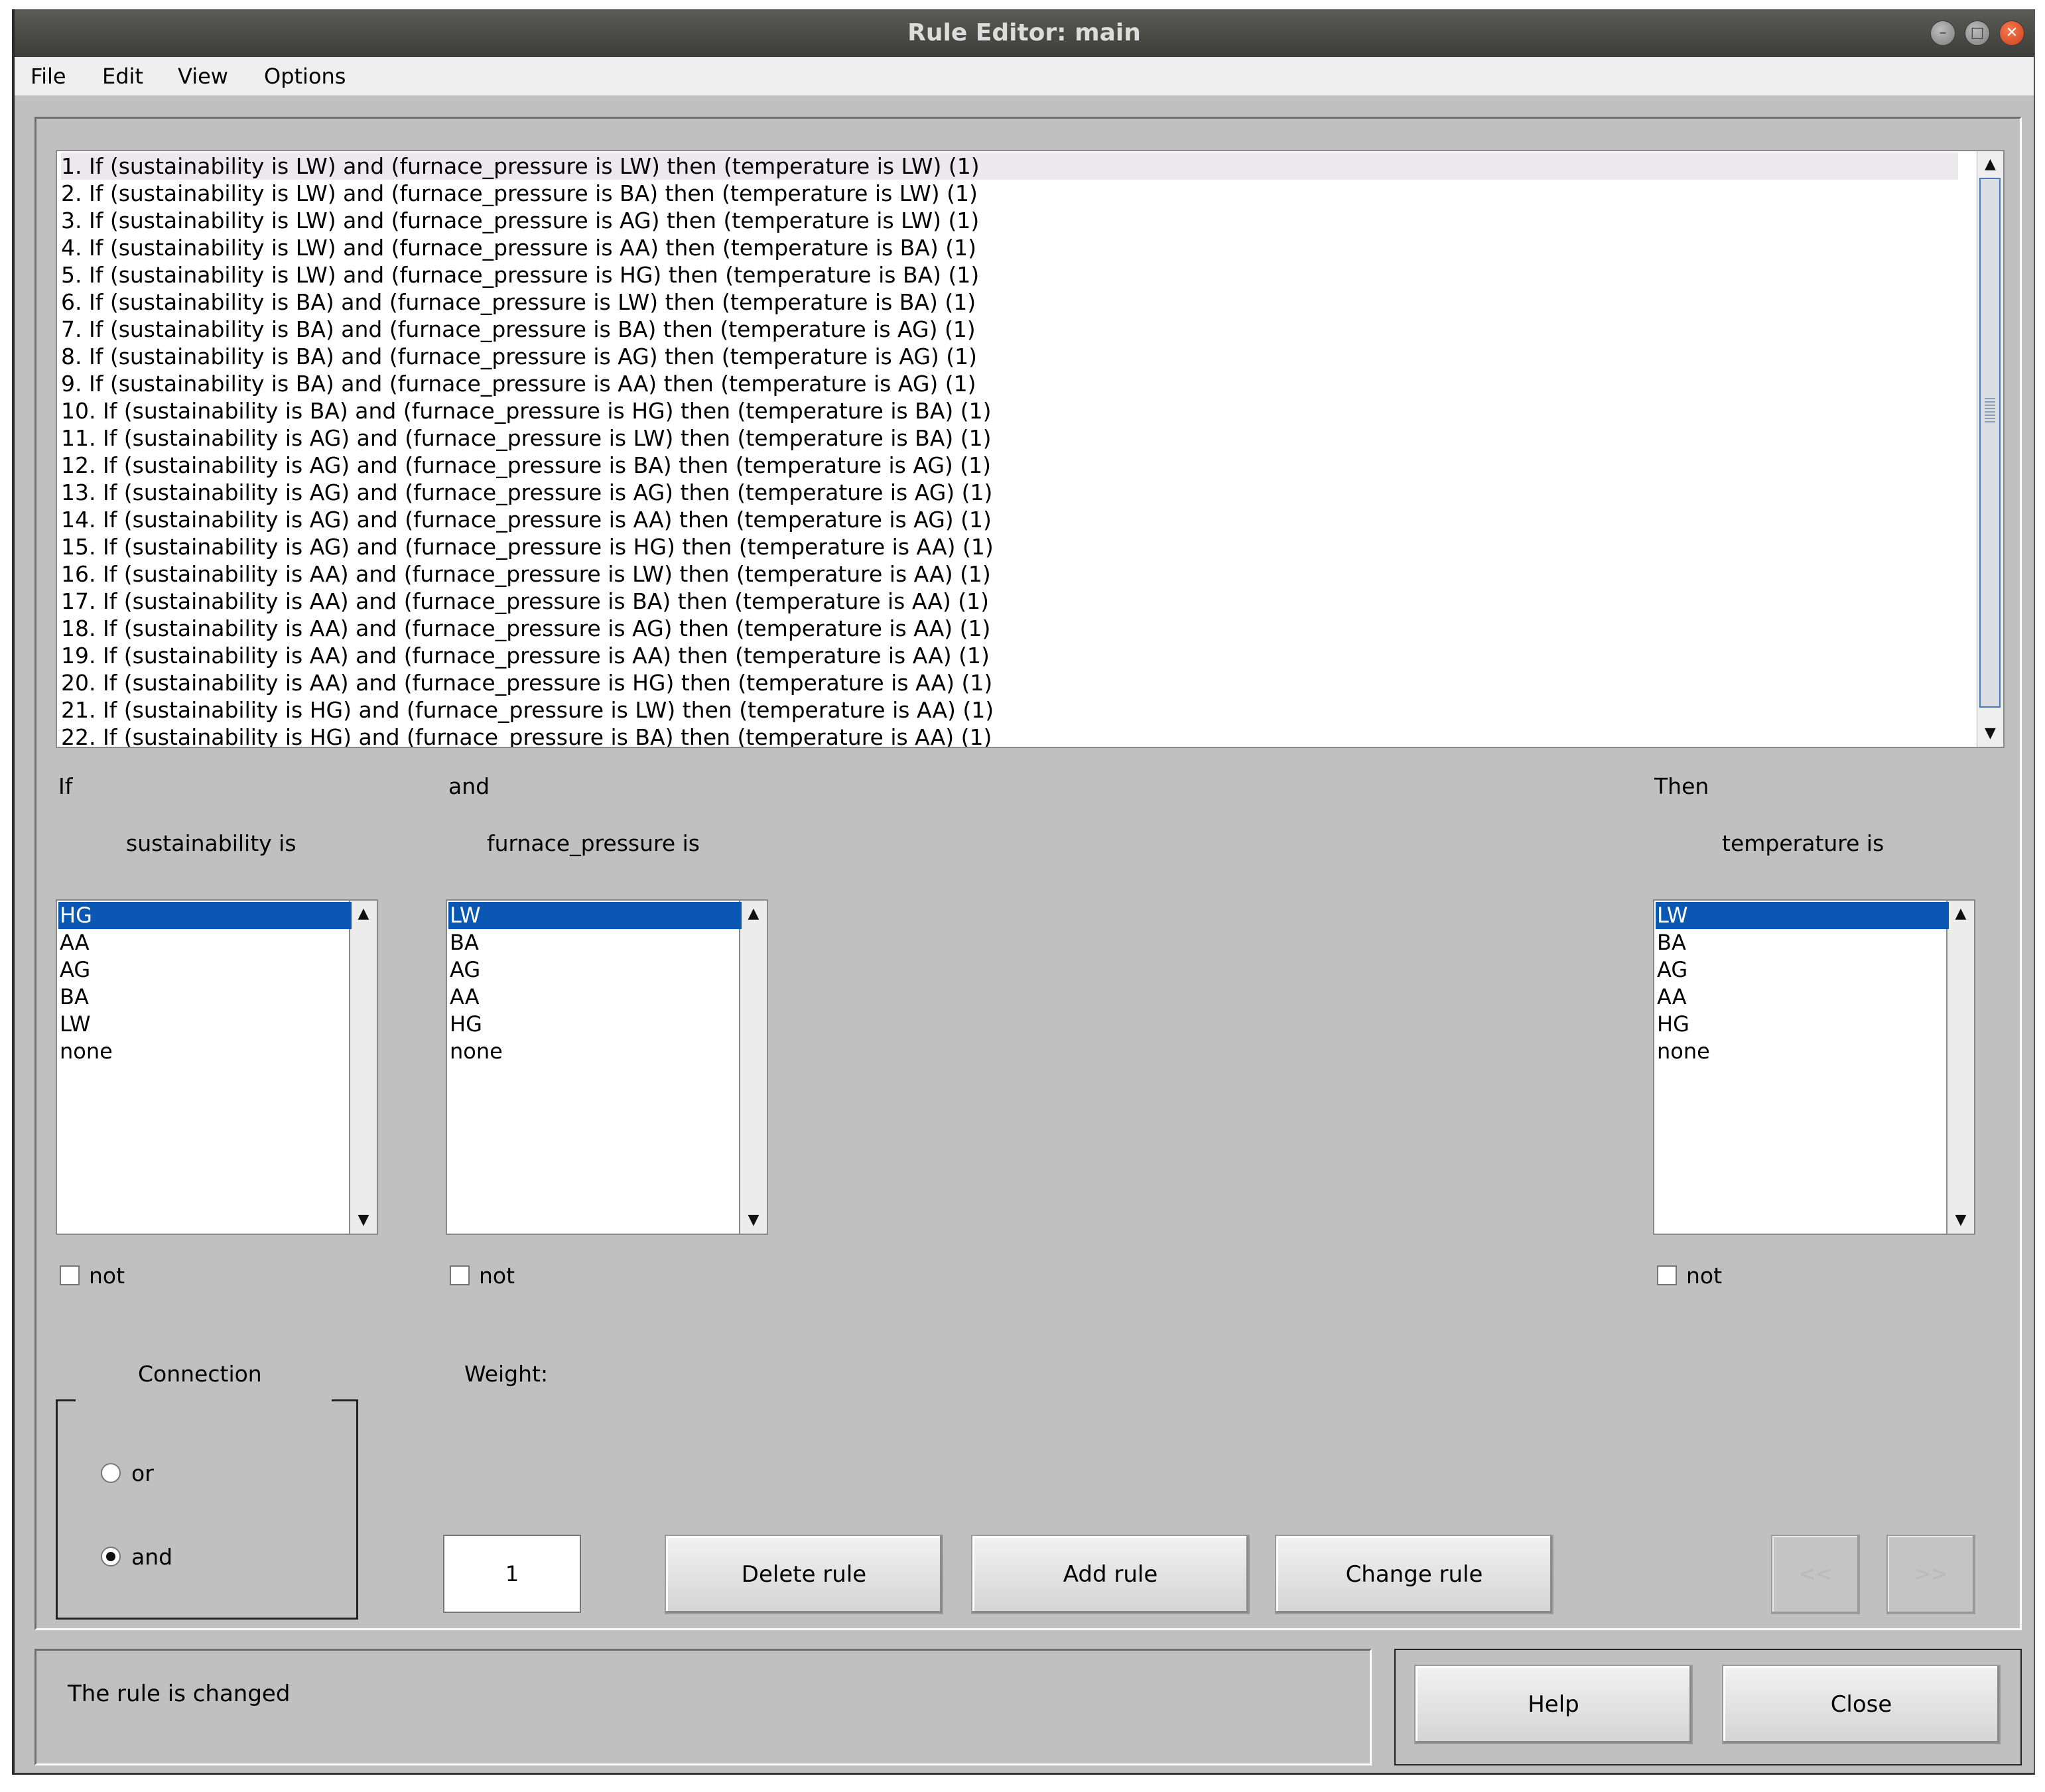 Image resolution: width=2045 pixels, height=1792 pixels. I want to click on add-rule-button: Add rule, so click(1110, 1574).